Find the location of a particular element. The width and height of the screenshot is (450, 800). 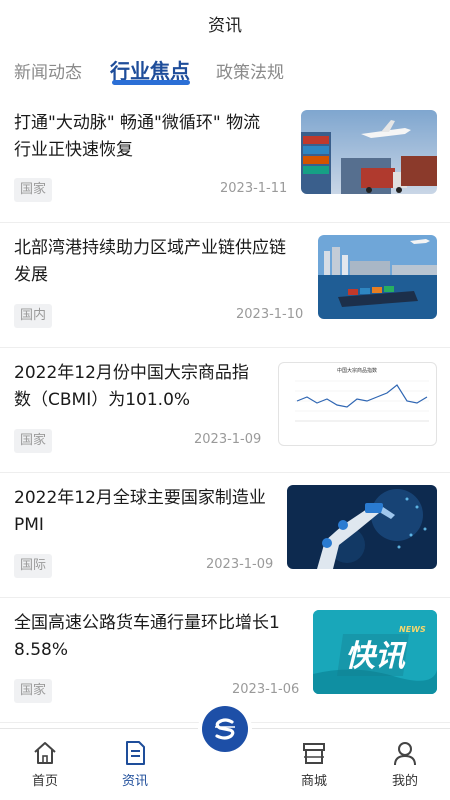

article-title-line: 发展 is located at coordinates (31, 275).